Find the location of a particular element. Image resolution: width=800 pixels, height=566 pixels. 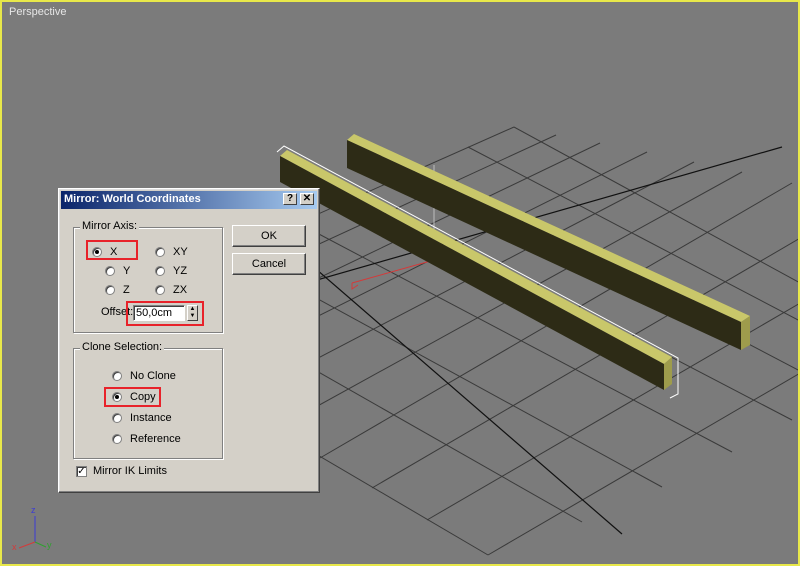

no-clone-radio: No Clone is located at coordinates (144, 376).